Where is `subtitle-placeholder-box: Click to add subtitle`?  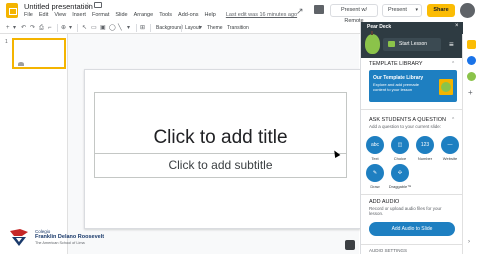 subtitle-placeholder-box: Click to add subtitle is located at coordinates (220, 166).